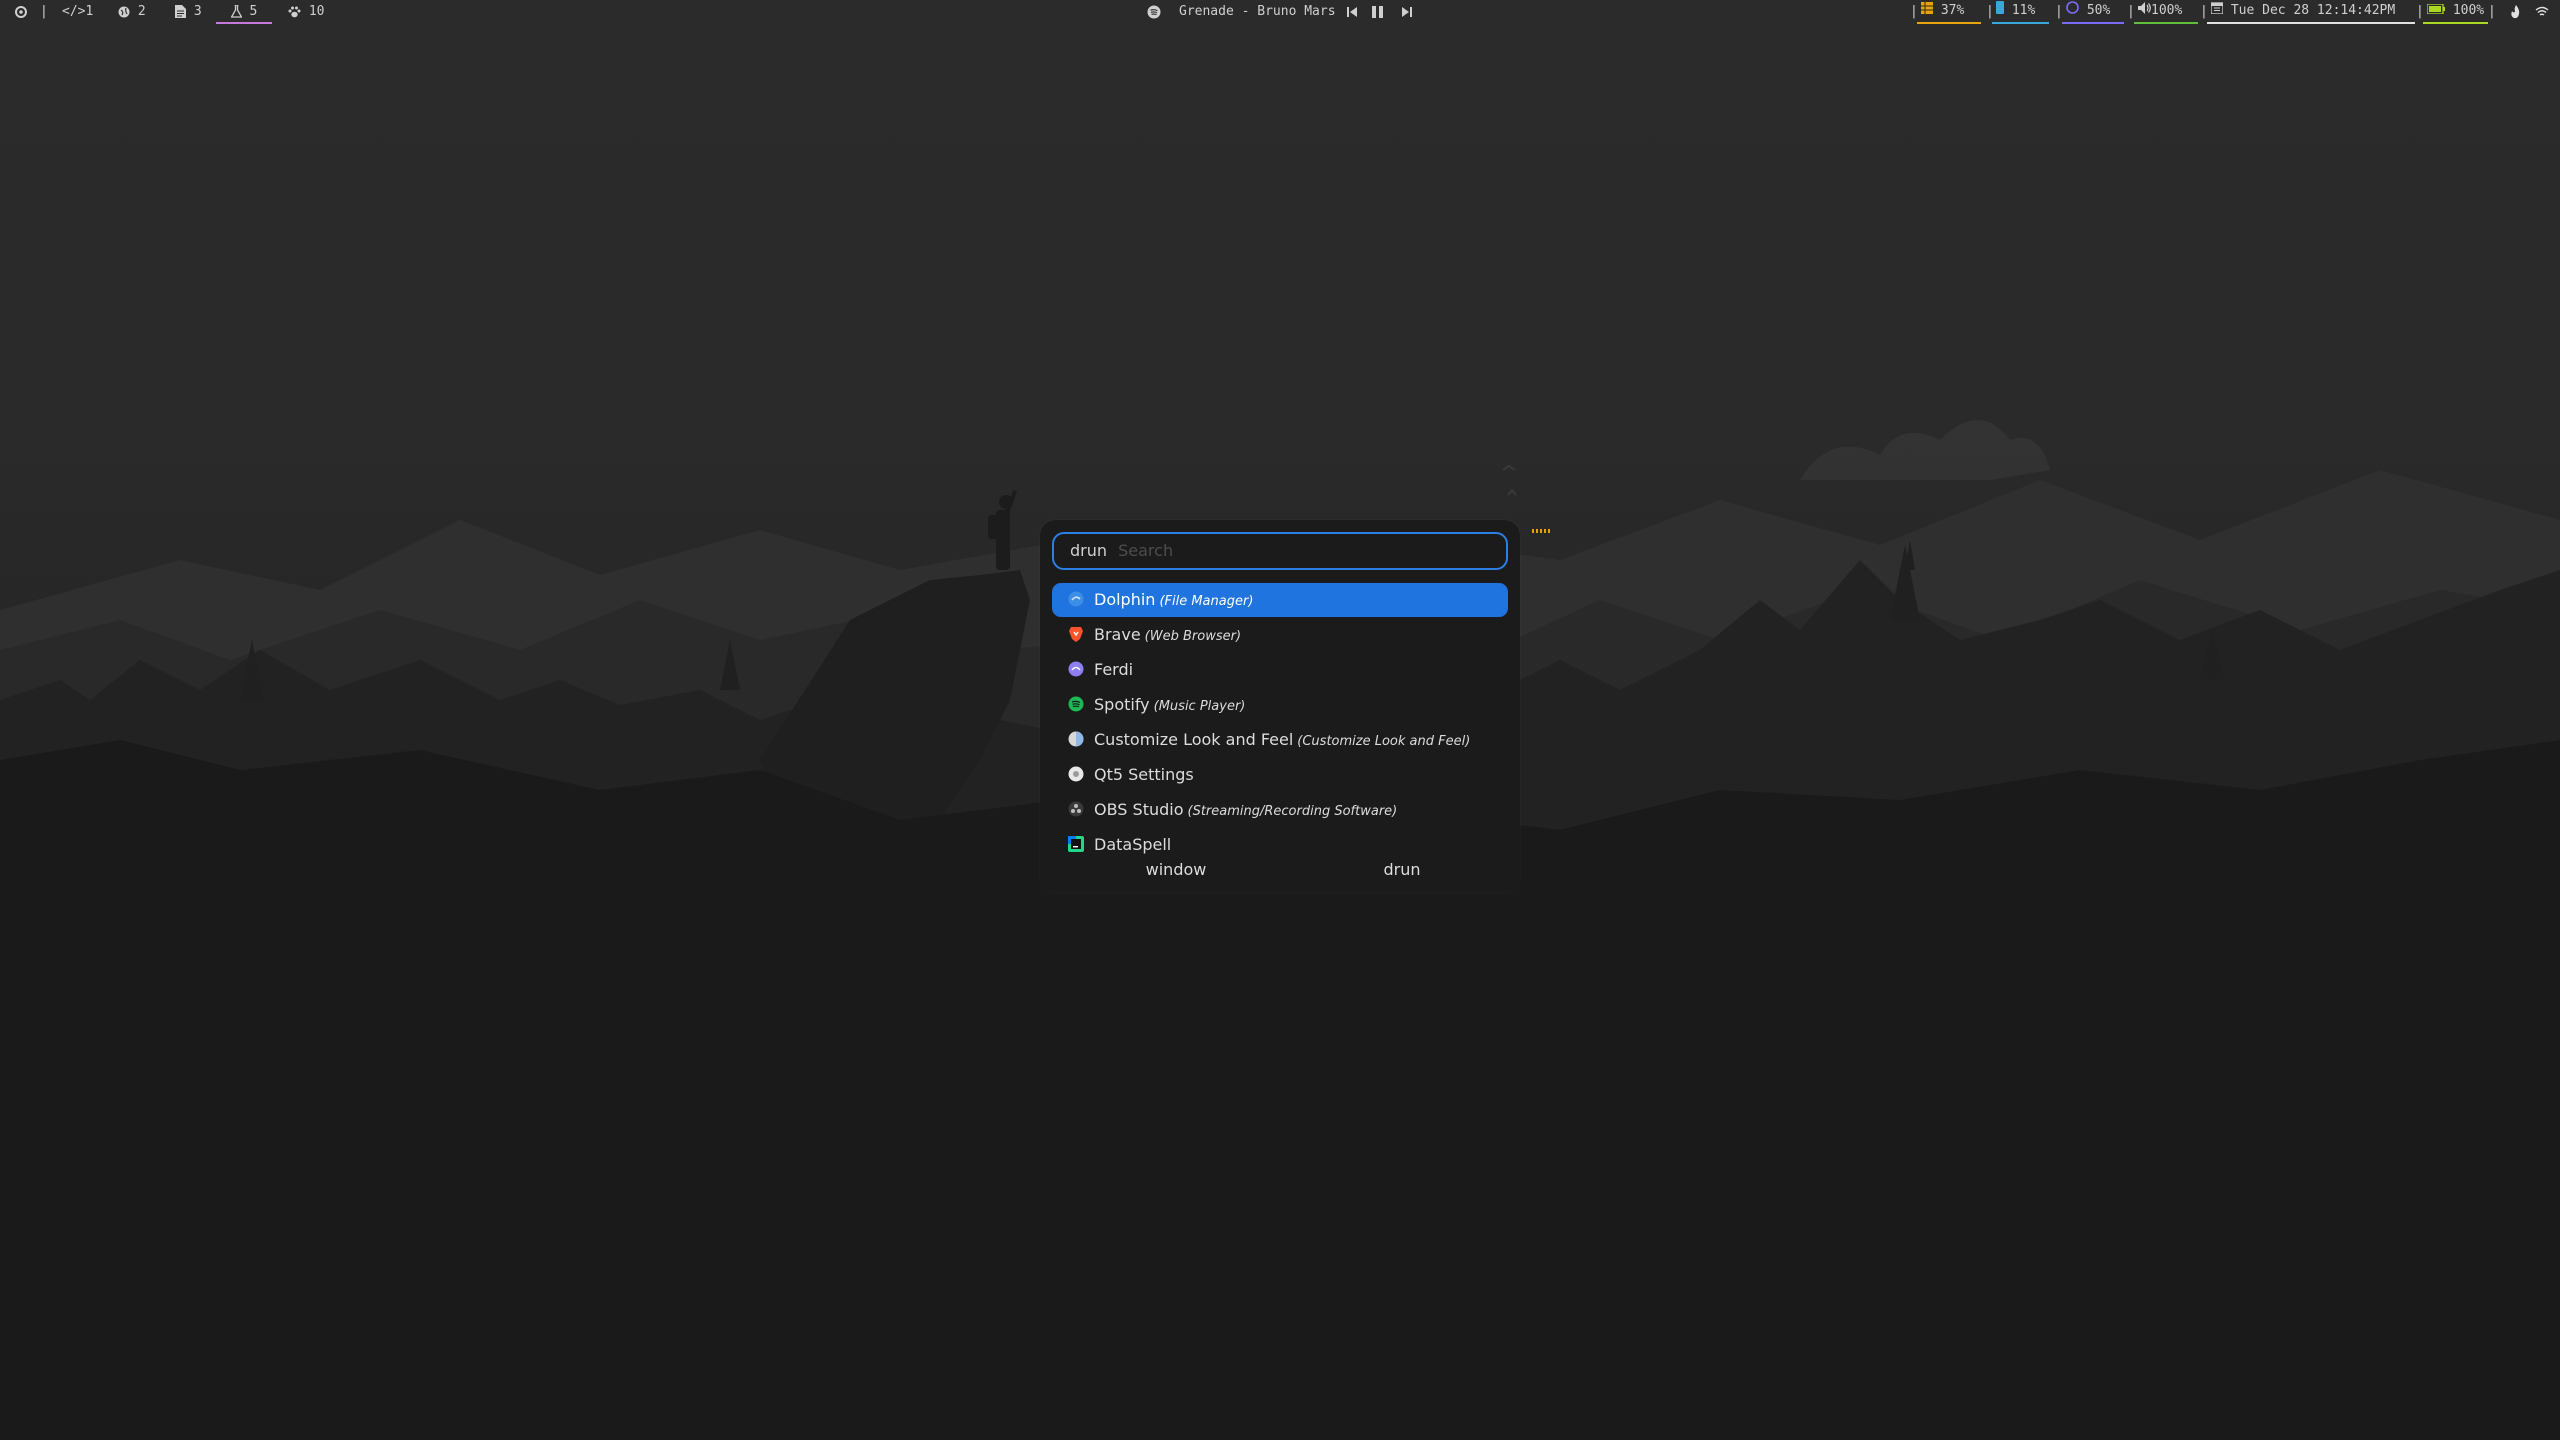 The width and height of the screenshot is (2560, 1440). Describe the element at coordinates (2000, 9) in the screenshot. I see `memory-icon` at that location.